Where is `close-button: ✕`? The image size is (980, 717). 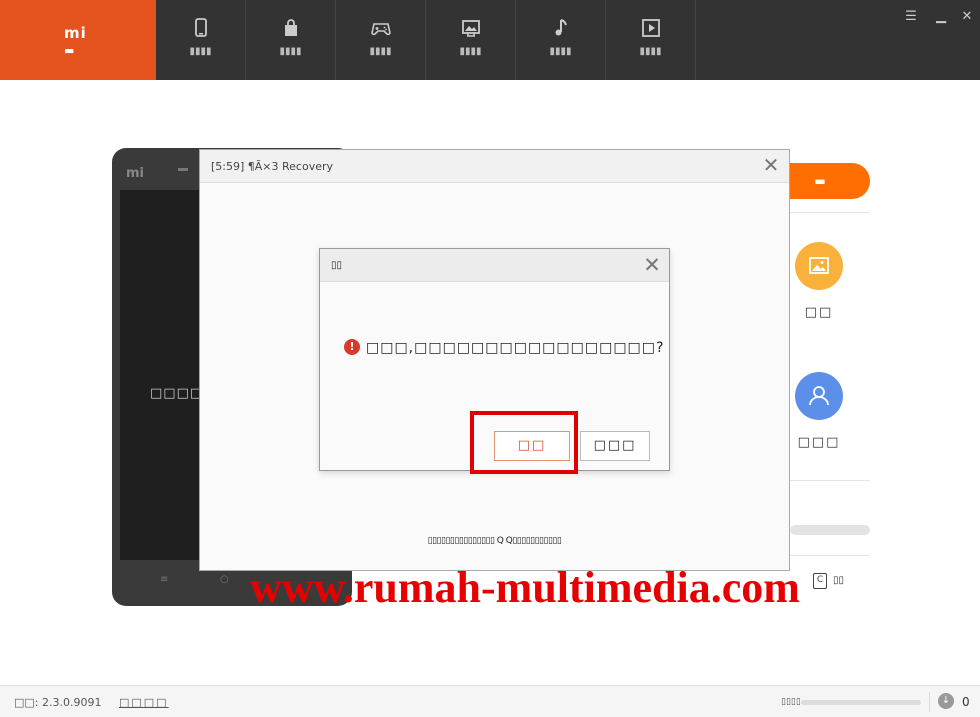 close-button: ✕ is located at coordinates (967, 17).